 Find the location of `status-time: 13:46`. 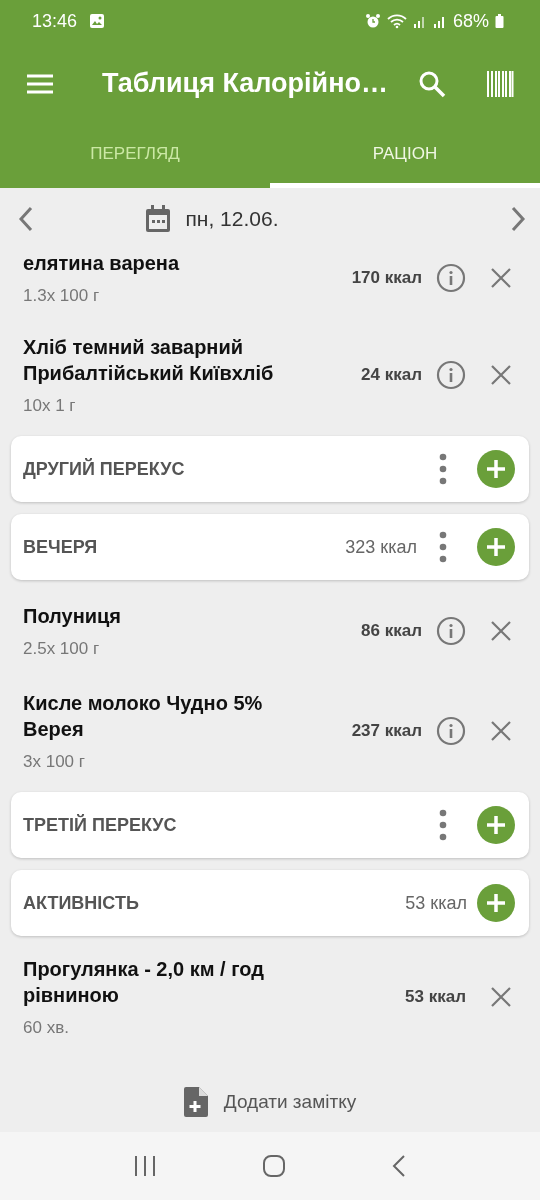

status-time: 13:46 is located at coordinates (55, 21).